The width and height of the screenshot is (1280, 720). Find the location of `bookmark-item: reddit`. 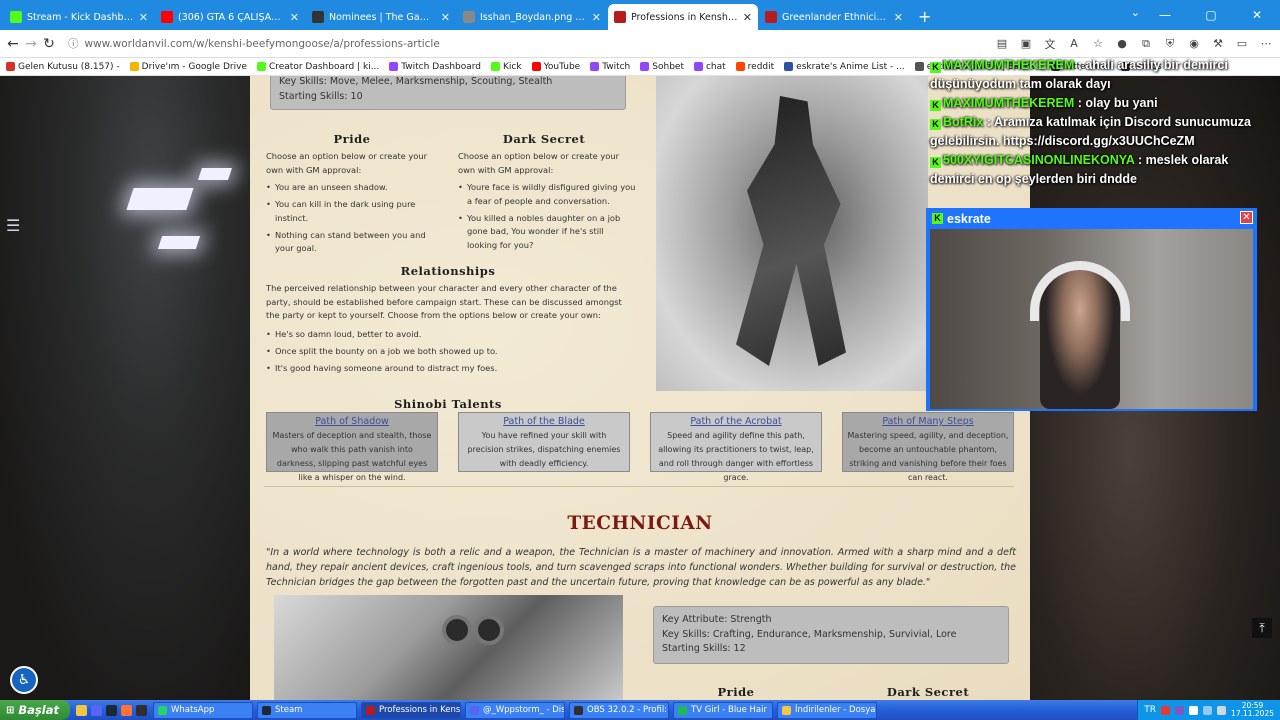

bookmark-item: reddit is located at coordinates (754, 67).